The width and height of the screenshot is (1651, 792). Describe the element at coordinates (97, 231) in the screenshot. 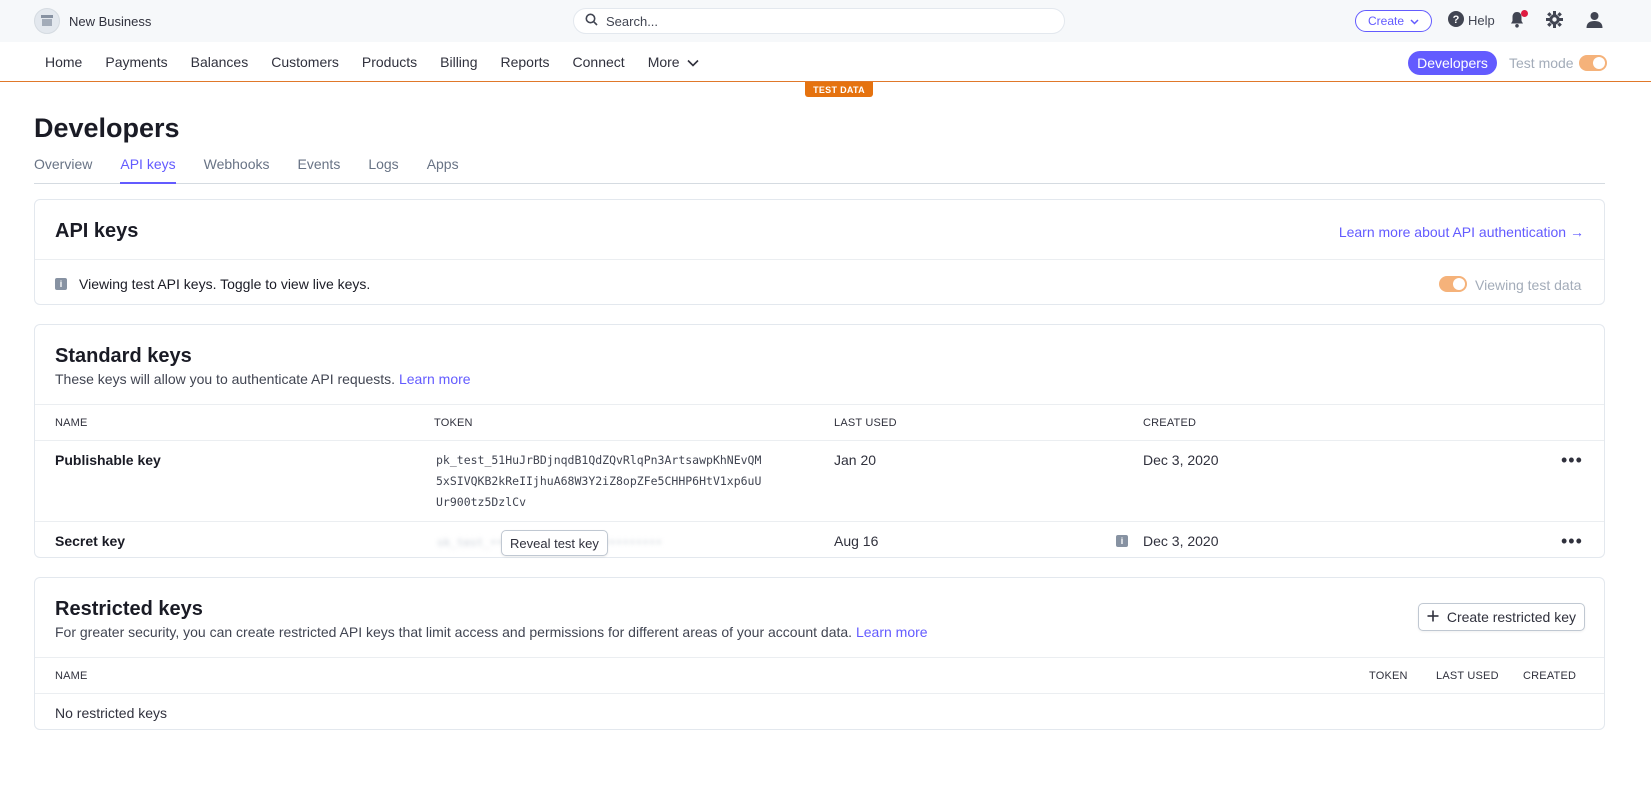

I see `api-keys-title: API keys` at that location.